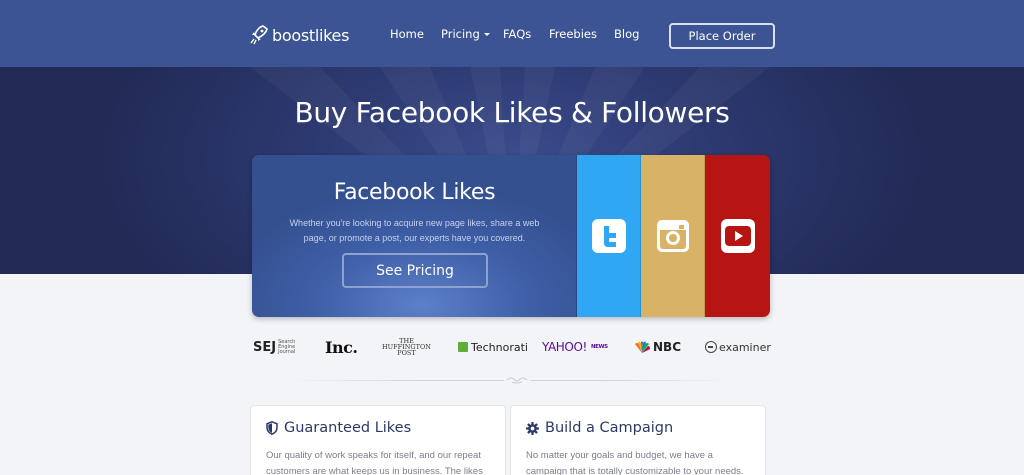  I want to click on nav-pricing: Pricing, so click(465, 34).